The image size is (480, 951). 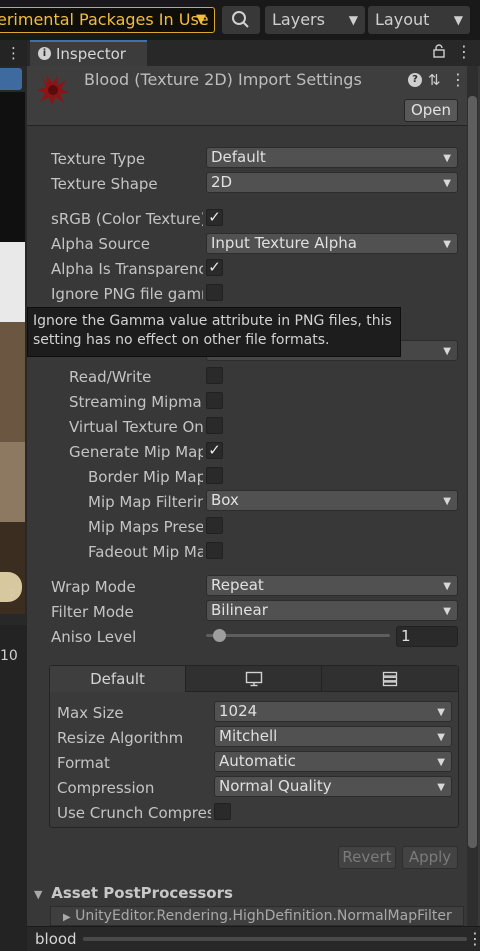 I want to click on alpha-source-value: Input Texture Alpha, so click(x=284, y=243).